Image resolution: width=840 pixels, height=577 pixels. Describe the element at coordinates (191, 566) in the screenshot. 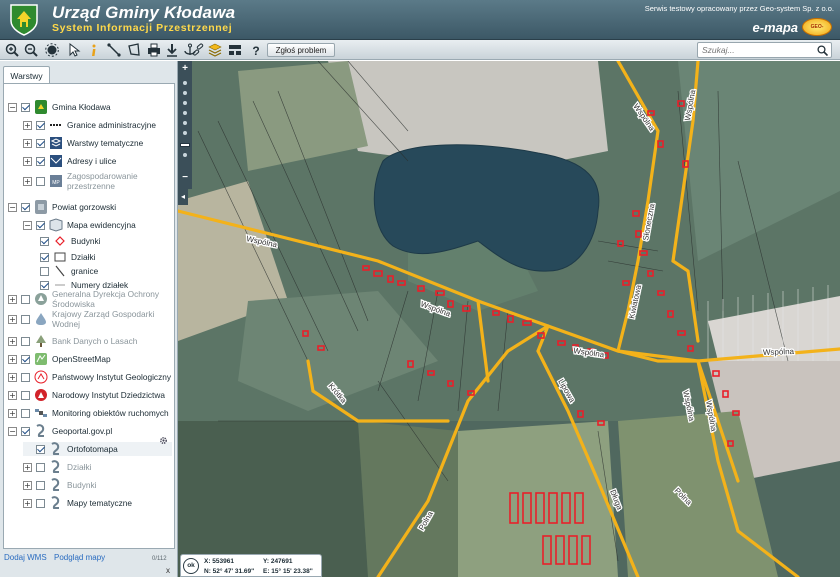

I see `ok-button: ok` at that location.